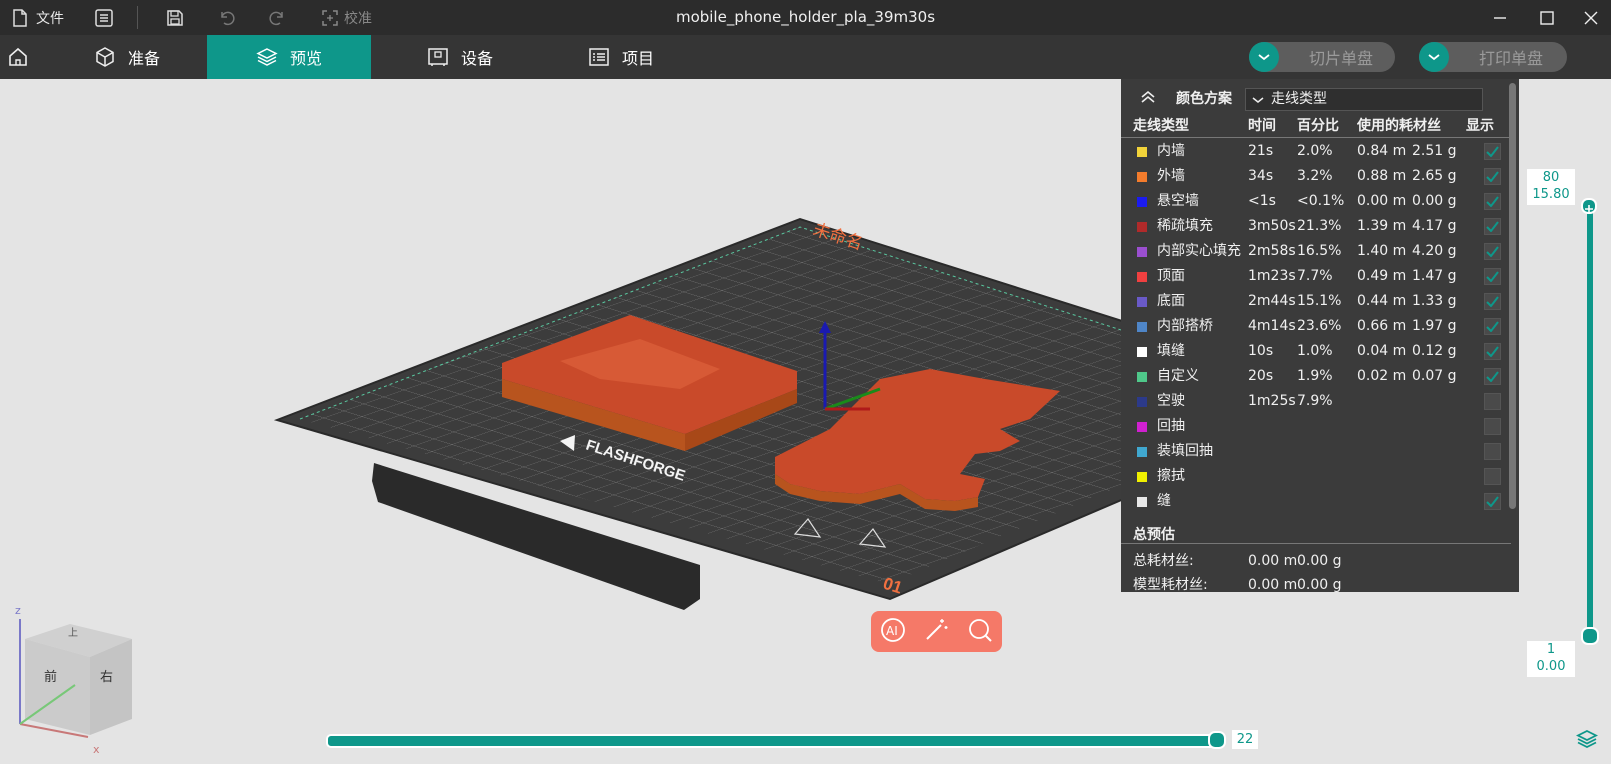  What do you see at coordinates (1364, 99) in the screenshot?
I see `color-scheme-select: 走线类型` at bounding box center [1364, 99].